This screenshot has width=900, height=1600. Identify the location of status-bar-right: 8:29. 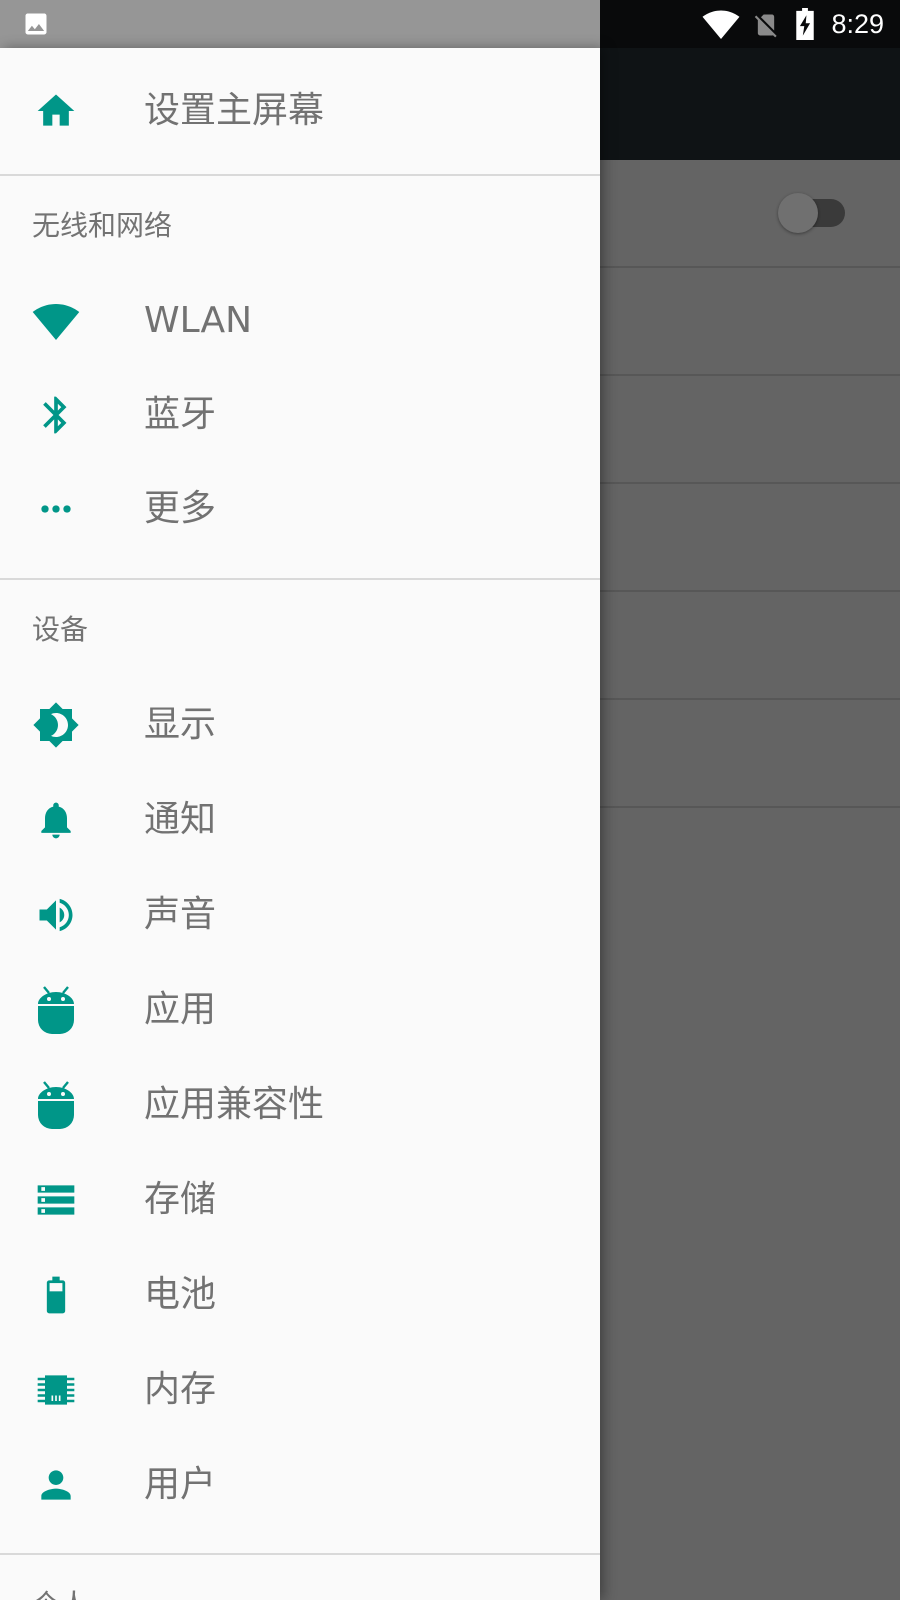
(750, 24).